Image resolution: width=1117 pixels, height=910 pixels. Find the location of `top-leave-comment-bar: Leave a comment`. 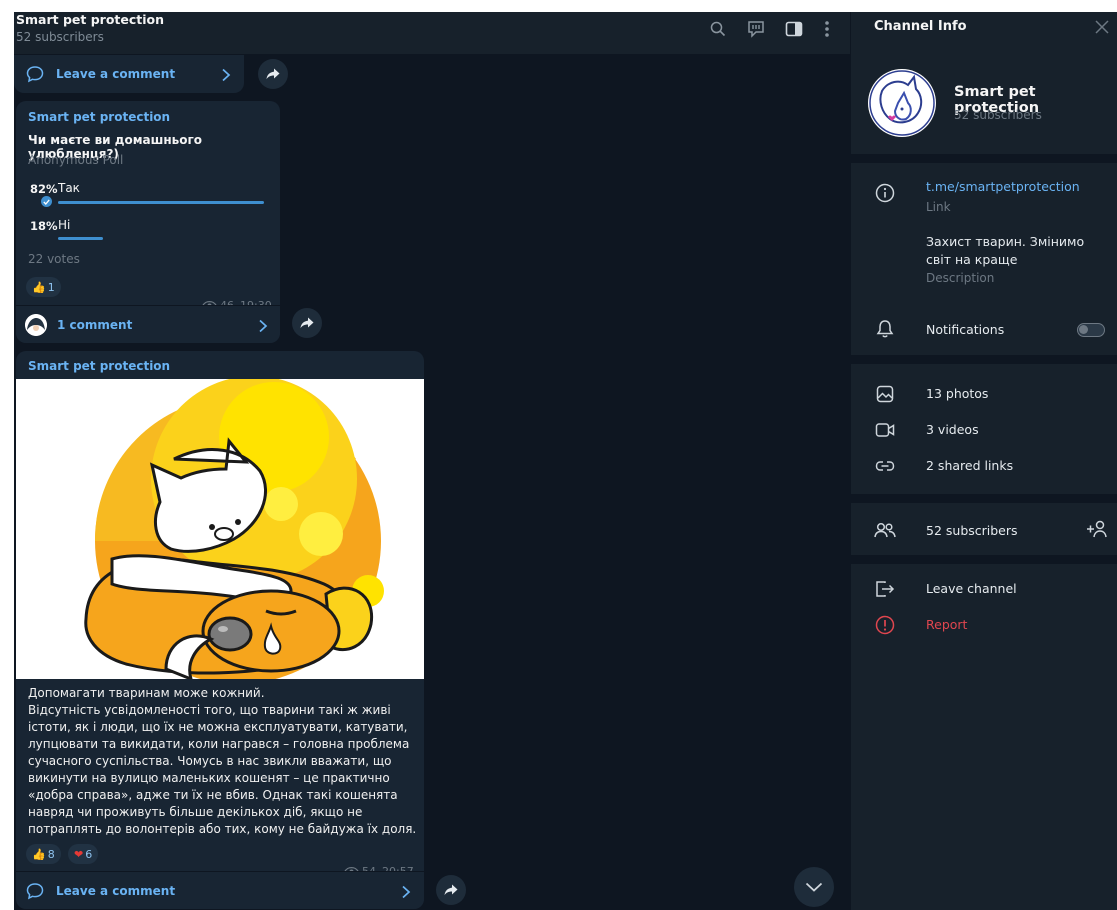

top-leave-comment-bar: Leave a comment is located at coordinates (129, 74).